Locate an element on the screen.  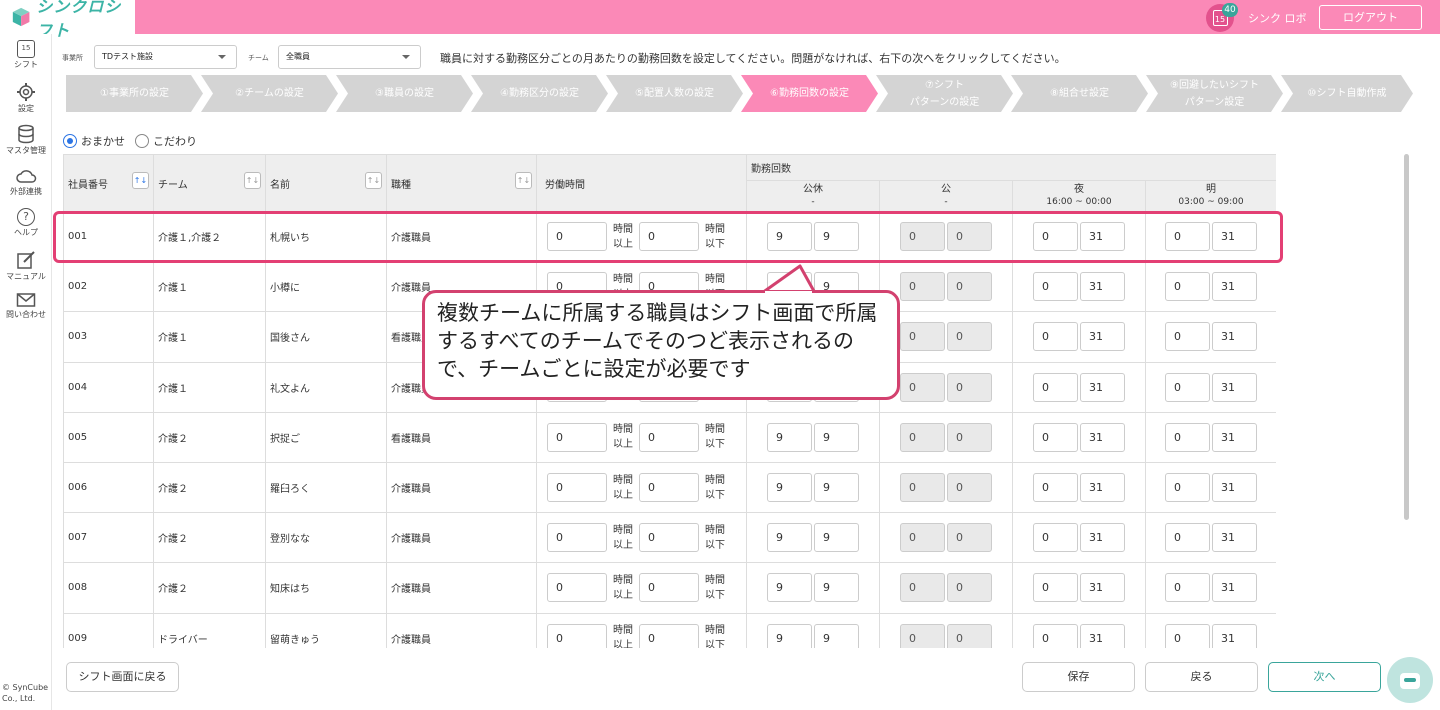
team-select-value: 全職員 is located at coordinates (298, 56).